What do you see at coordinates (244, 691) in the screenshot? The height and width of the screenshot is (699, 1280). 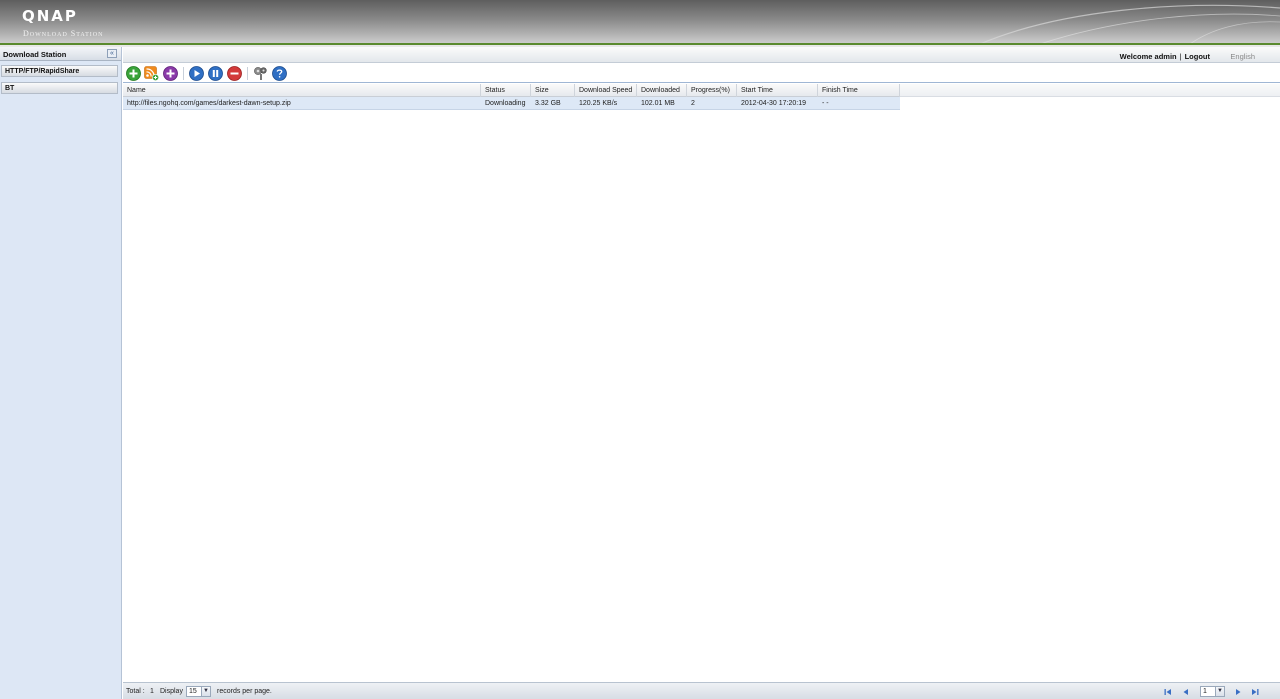 I see `records-label: records per page.` at bounding box center [244, 691].